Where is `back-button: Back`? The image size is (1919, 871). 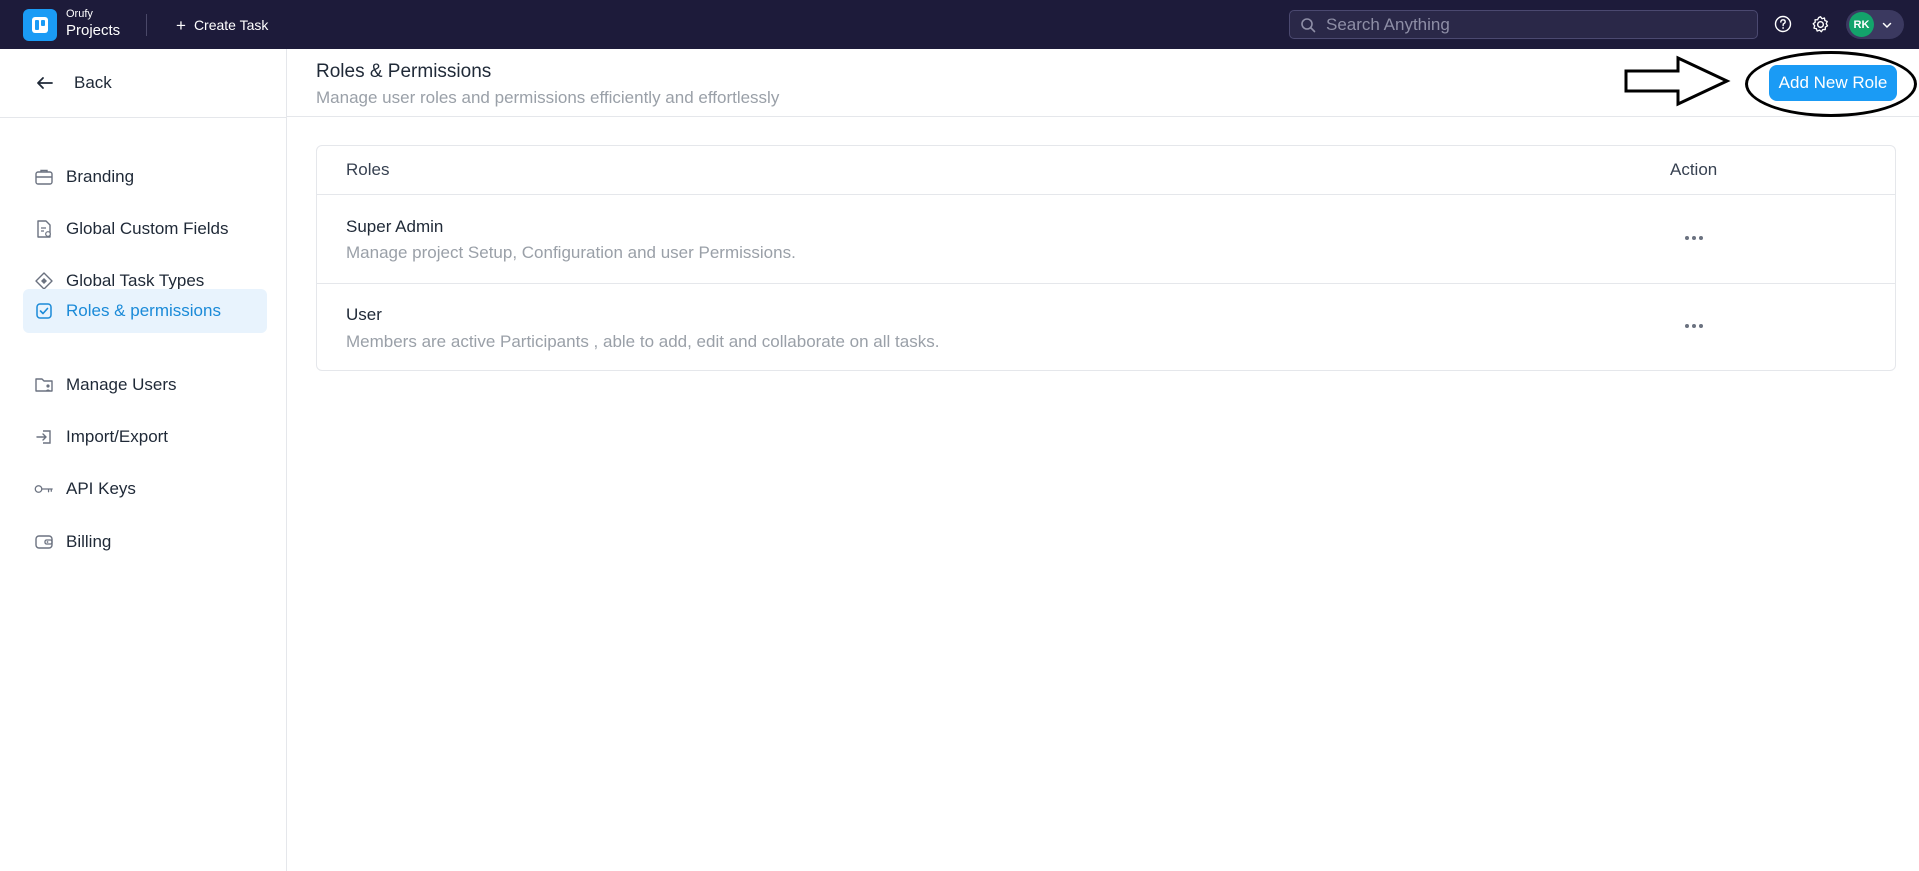
back-button: Back is located at coordinates (74, 83).